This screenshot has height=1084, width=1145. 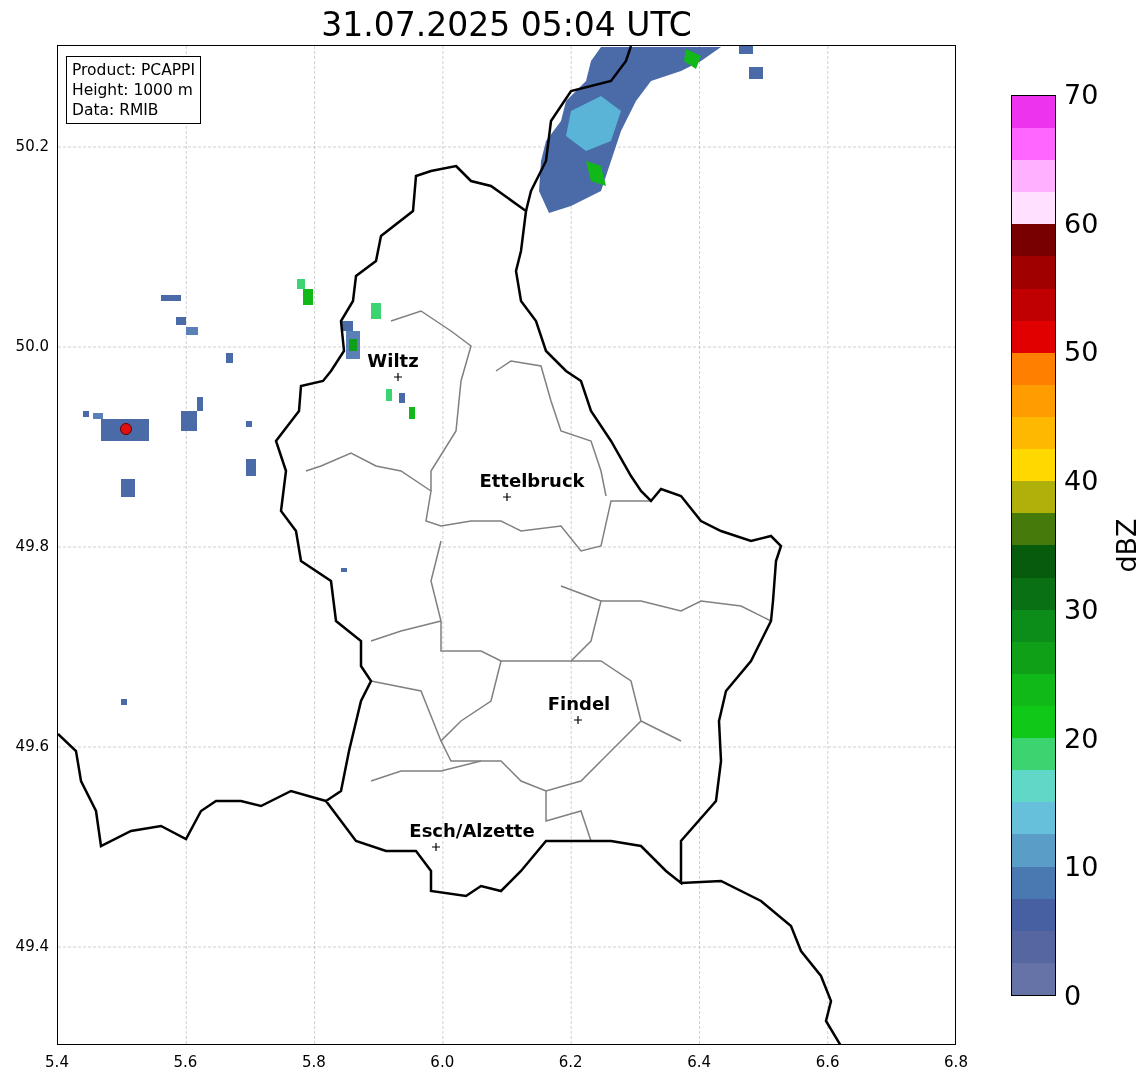 I want to click on longitude-tick-label: 6.2, so click(x=570, y=1062).